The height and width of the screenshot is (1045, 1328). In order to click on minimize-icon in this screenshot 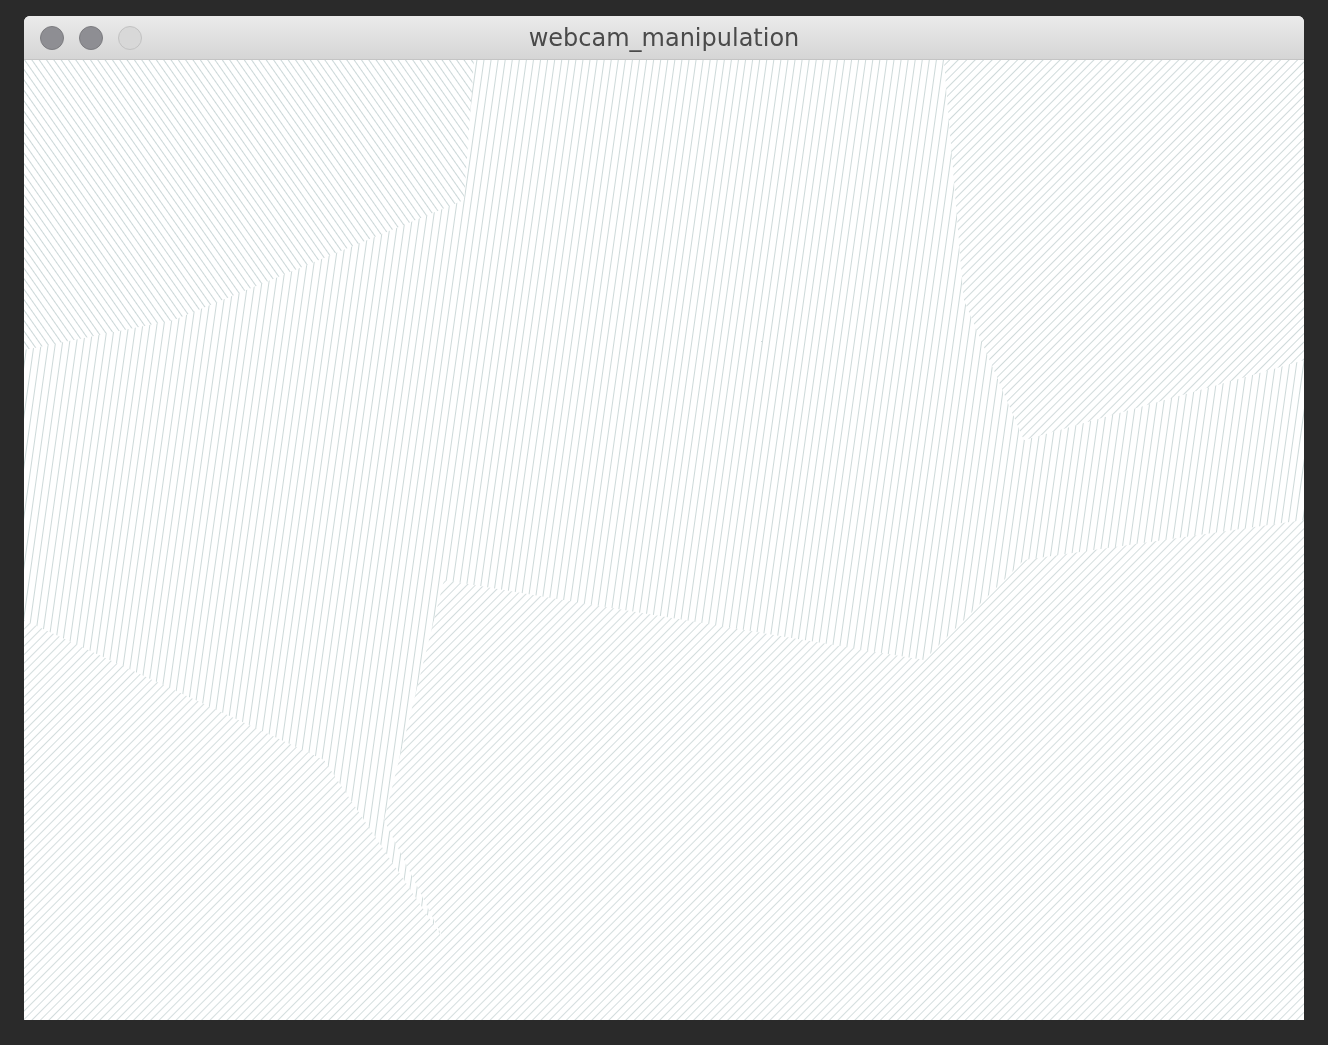, I will do `click(91, 37)`.